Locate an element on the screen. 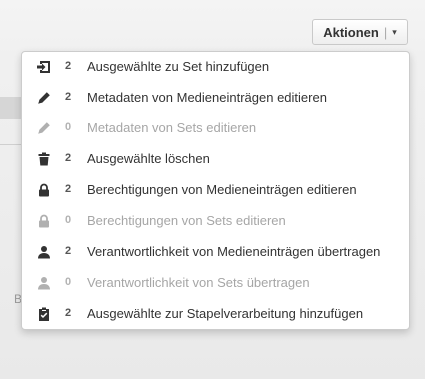  caret-down-icon: ▾ is located at coordinates (394, 31).